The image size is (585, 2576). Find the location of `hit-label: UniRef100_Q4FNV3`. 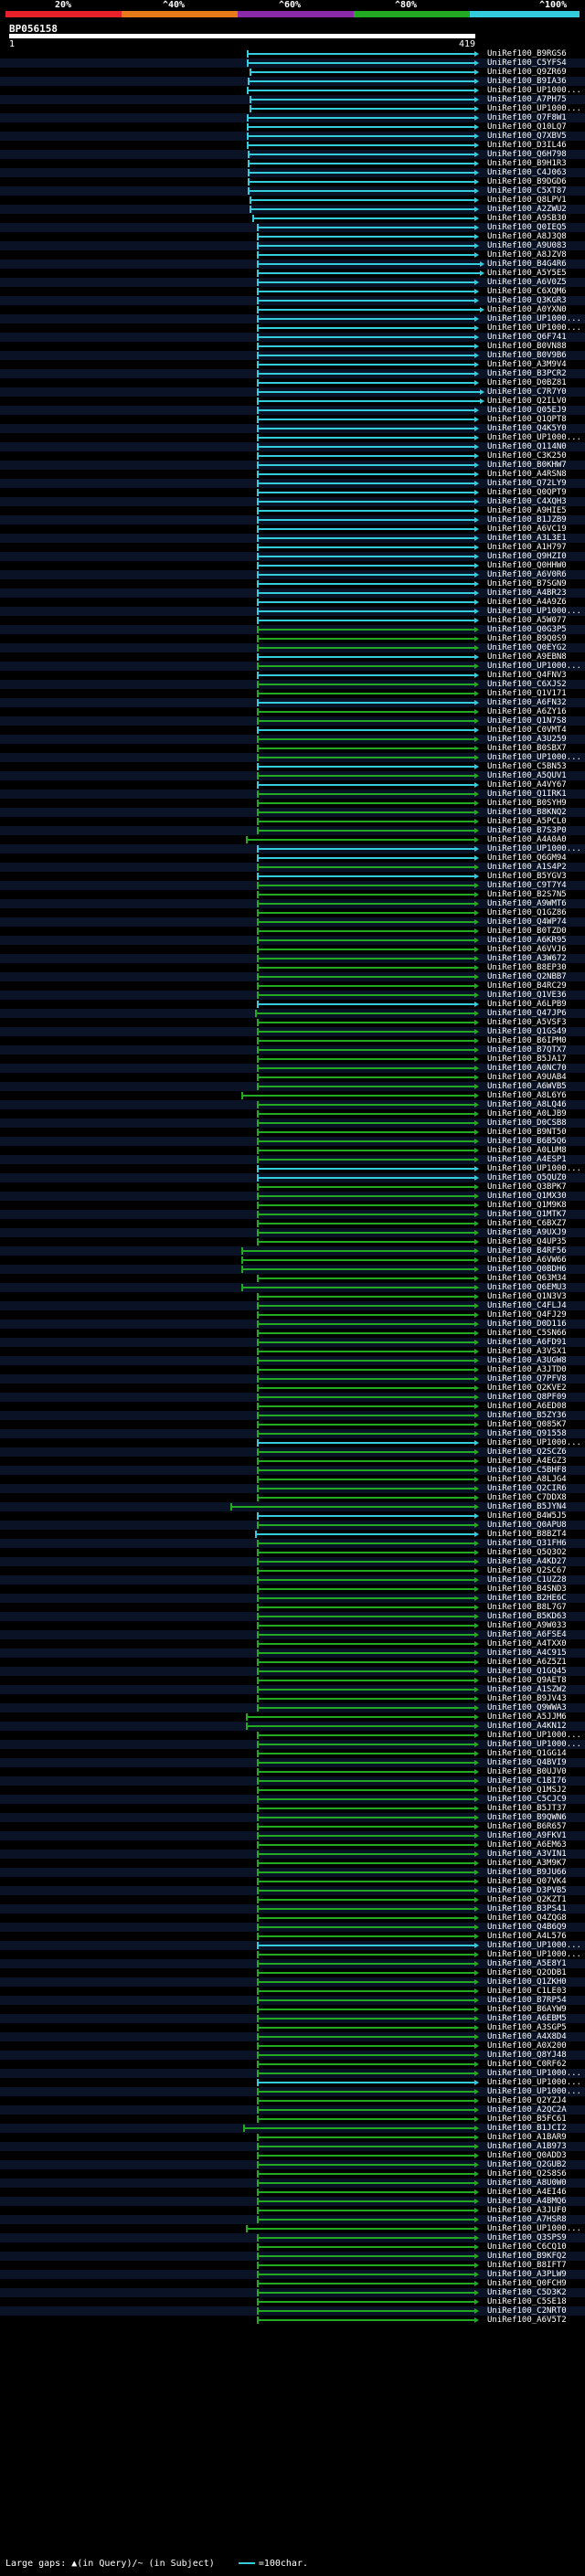

hit-label: UniRef100_Q4FNV3 is located at coordinates (527, 675).